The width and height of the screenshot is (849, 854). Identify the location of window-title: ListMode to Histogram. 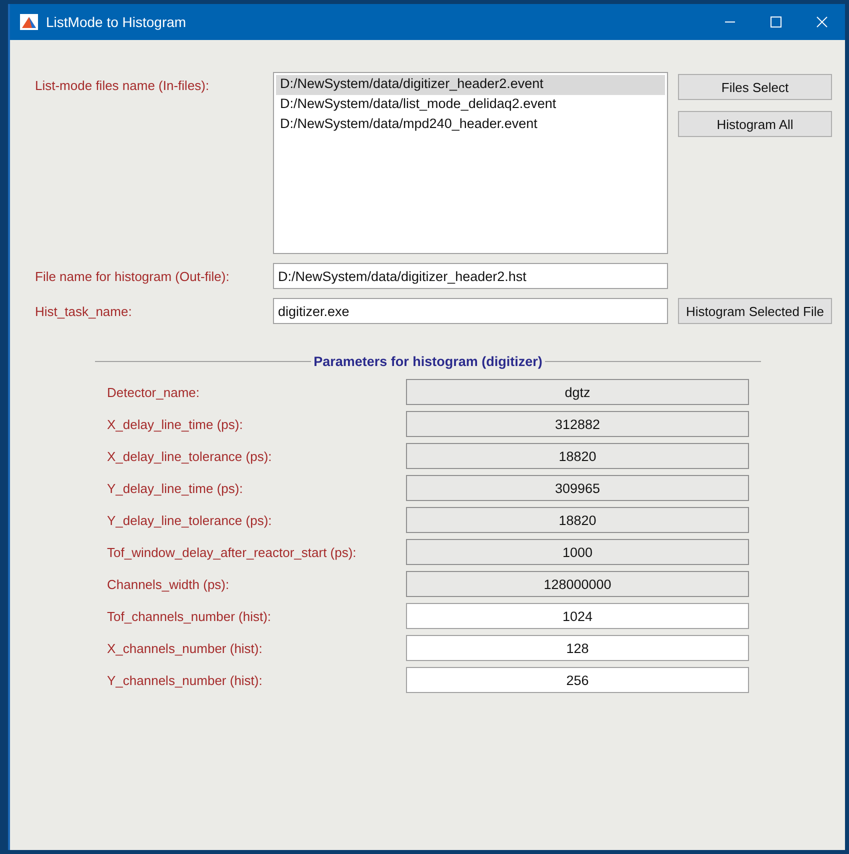
(117, 22).